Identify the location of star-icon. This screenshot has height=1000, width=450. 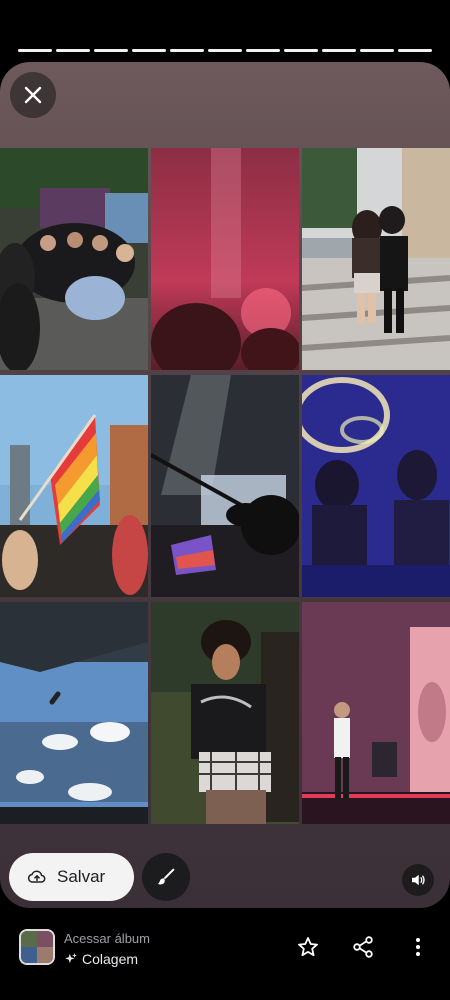
(308, 947).